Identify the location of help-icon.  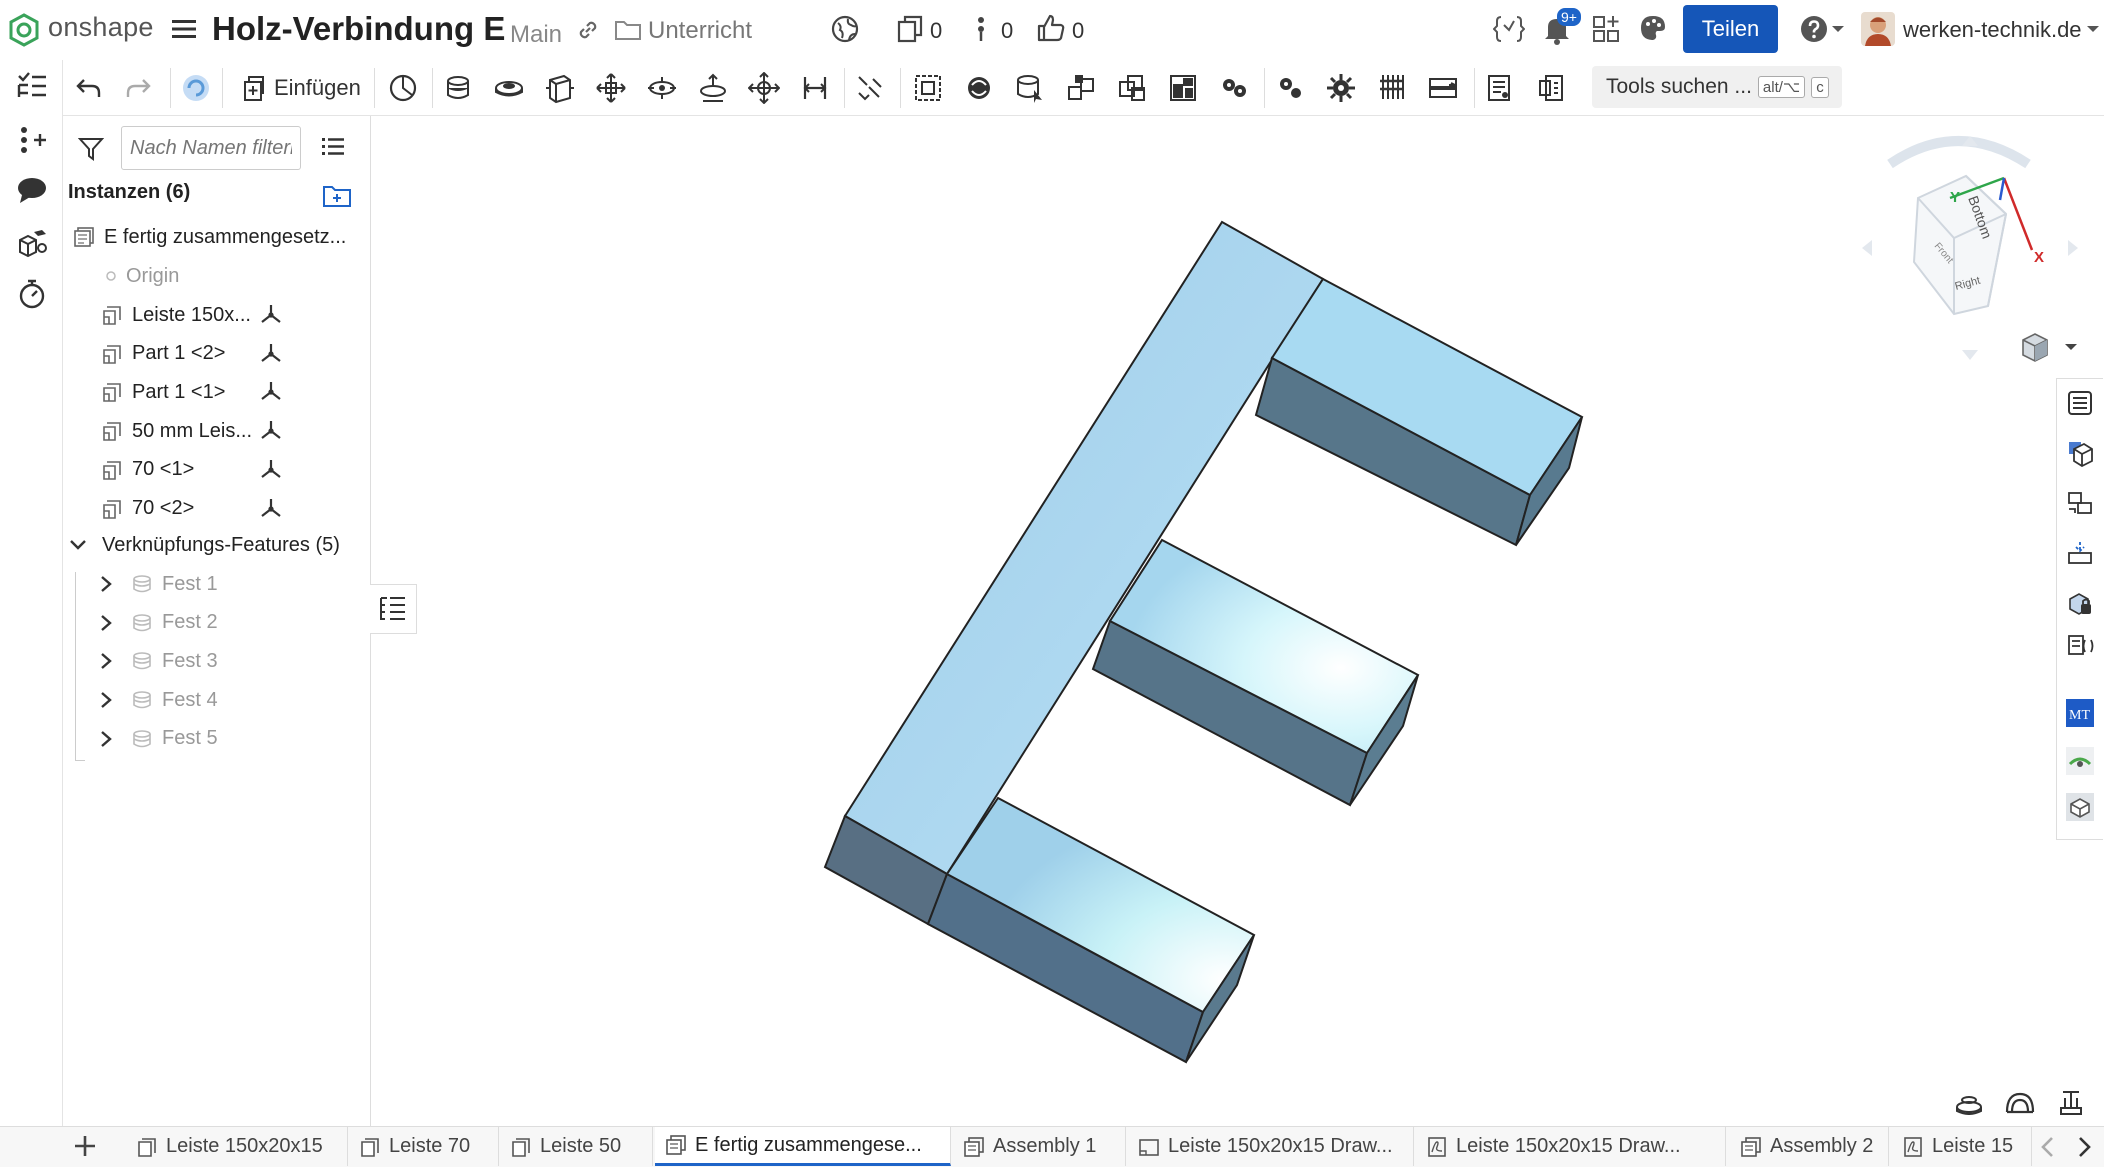
(1814, 29).